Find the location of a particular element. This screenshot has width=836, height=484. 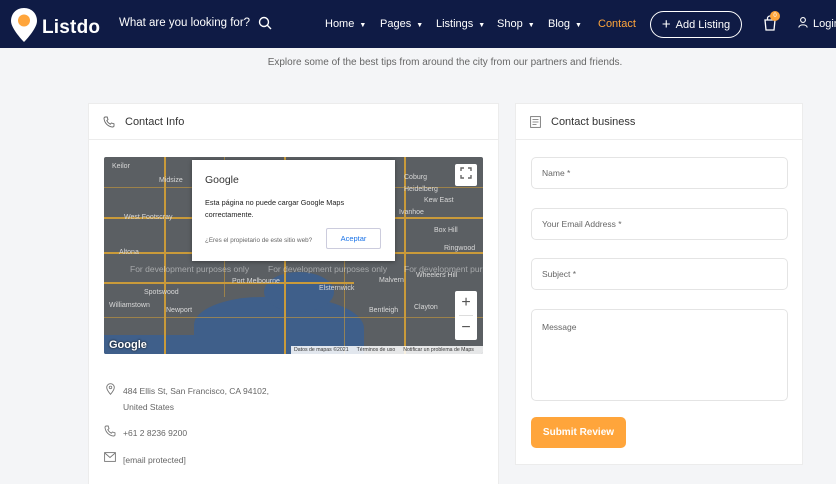

map-label: Box Hill is located at coordinates (446, 230).